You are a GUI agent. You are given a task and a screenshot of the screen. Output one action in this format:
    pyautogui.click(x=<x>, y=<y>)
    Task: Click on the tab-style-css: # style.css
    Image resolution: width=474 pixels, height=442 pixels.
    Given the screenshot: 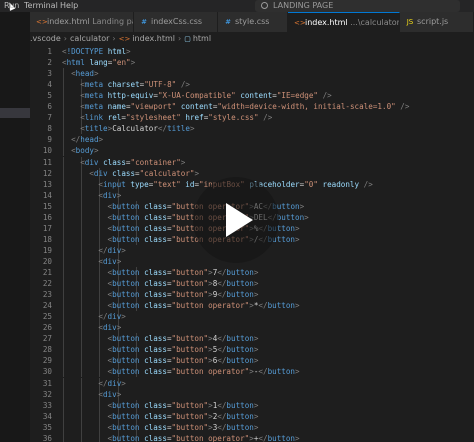 What is the action you would take?
    pyautogui.click(x=253, y=22)
    